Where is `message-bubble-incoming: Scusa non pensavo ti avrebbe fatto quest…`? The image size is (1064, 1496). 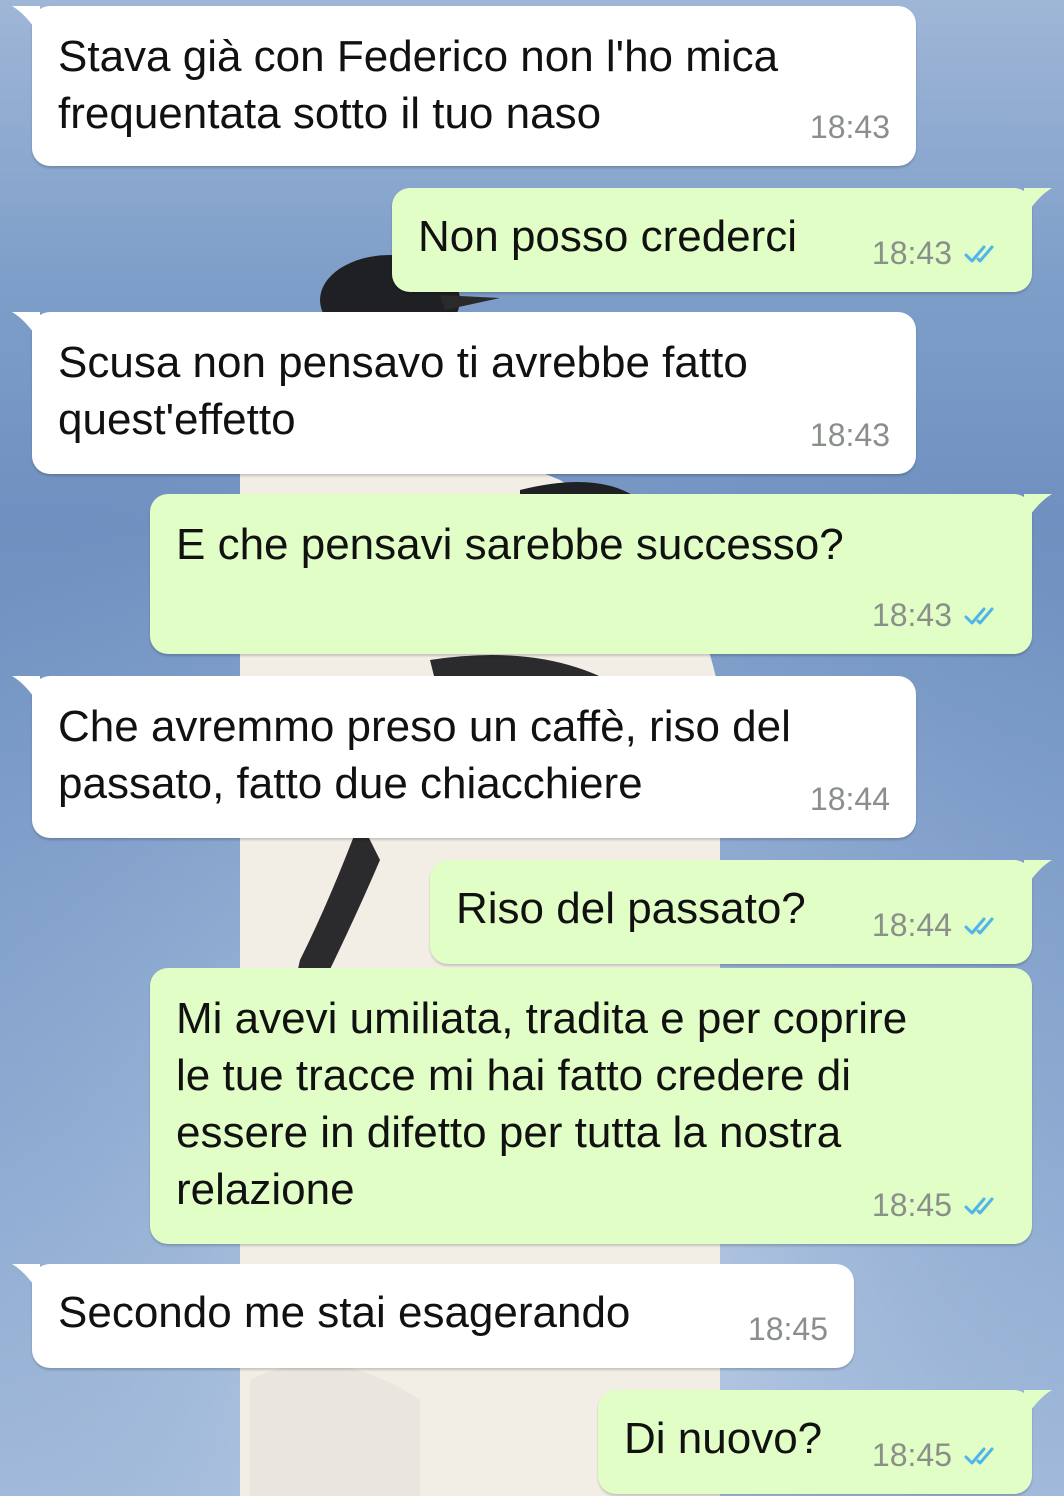 message-bubble-incoming: Scusa non pensavo ti avrebbe fatto quest… is located at coordinates (464, 393).